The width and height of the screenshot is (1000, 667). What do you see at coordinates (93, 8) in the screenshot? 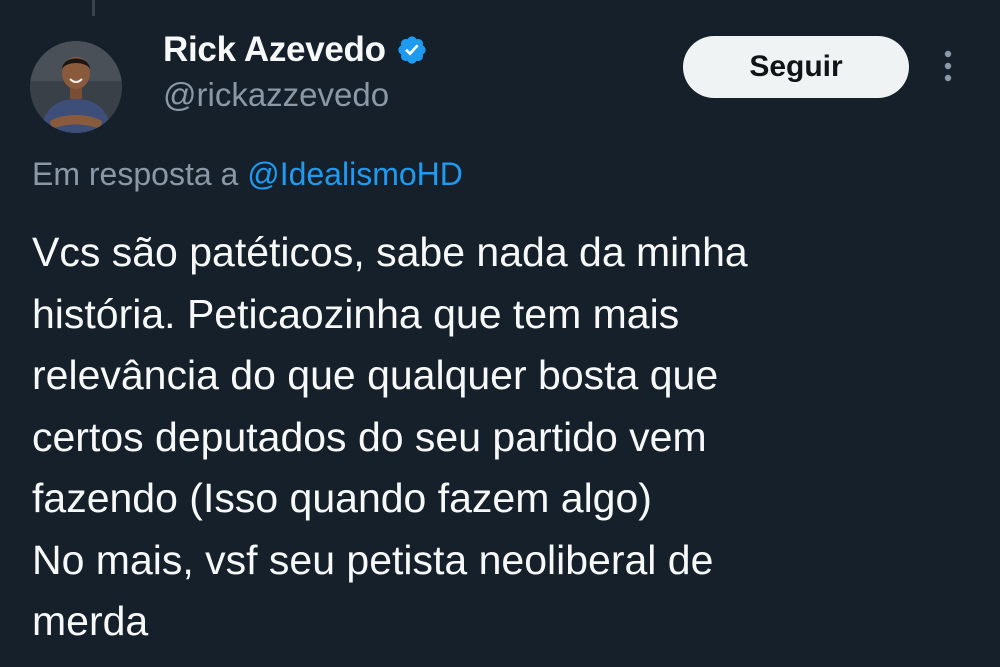
I see `thread-connector-line` at bounding box center [93, 8].